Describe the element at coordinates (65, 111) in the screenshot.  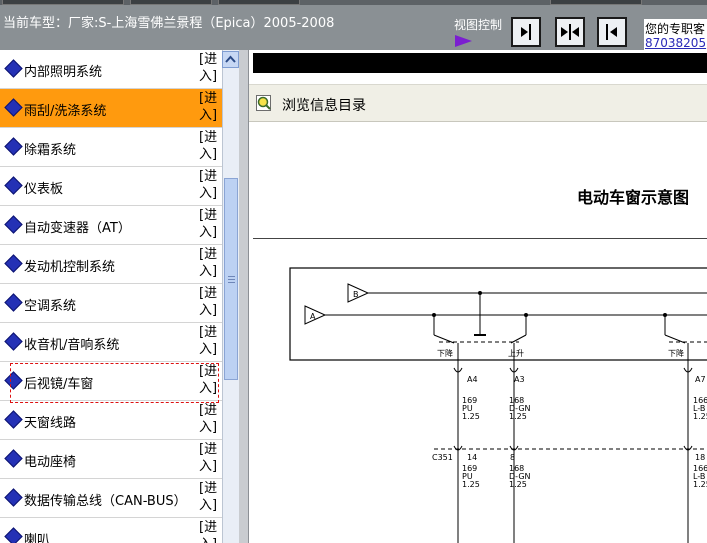
I see `sidebar-item-label: 雨刮/洗涤系统` at that location.